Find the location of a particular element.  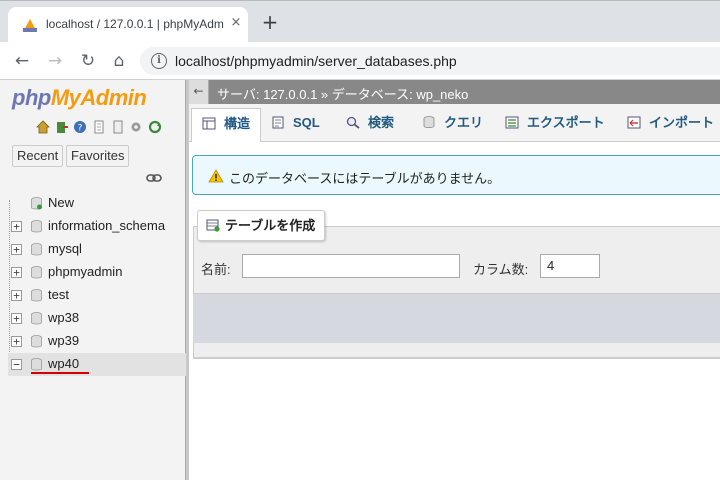

quick-icons-row: ? is located at coordinates (99, 128).